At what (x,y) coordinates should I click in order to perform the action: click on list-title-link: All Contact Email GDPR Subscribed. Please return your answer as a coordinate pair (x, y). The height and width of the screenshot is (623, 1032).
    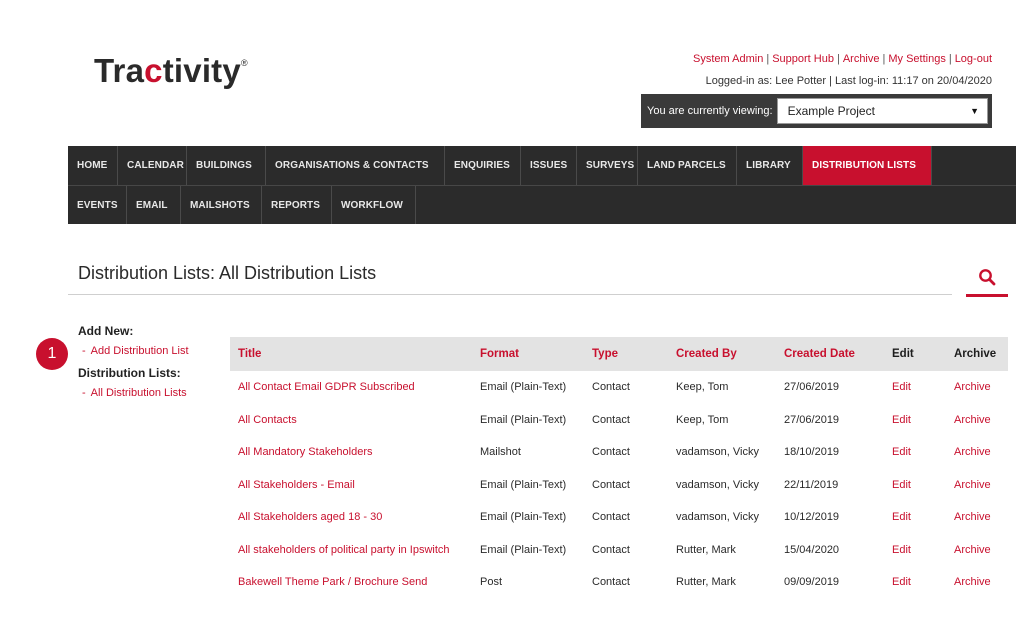
    Looking at the image, I should click on (351, 387).